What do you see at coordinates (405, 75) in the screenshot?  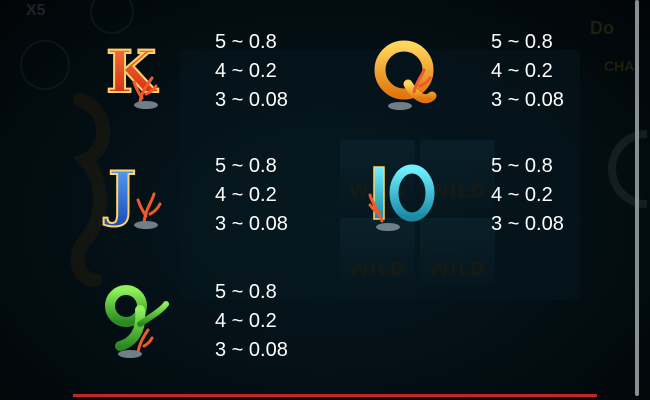 I see `letter-q-icon` at bounding box center [405, 75].